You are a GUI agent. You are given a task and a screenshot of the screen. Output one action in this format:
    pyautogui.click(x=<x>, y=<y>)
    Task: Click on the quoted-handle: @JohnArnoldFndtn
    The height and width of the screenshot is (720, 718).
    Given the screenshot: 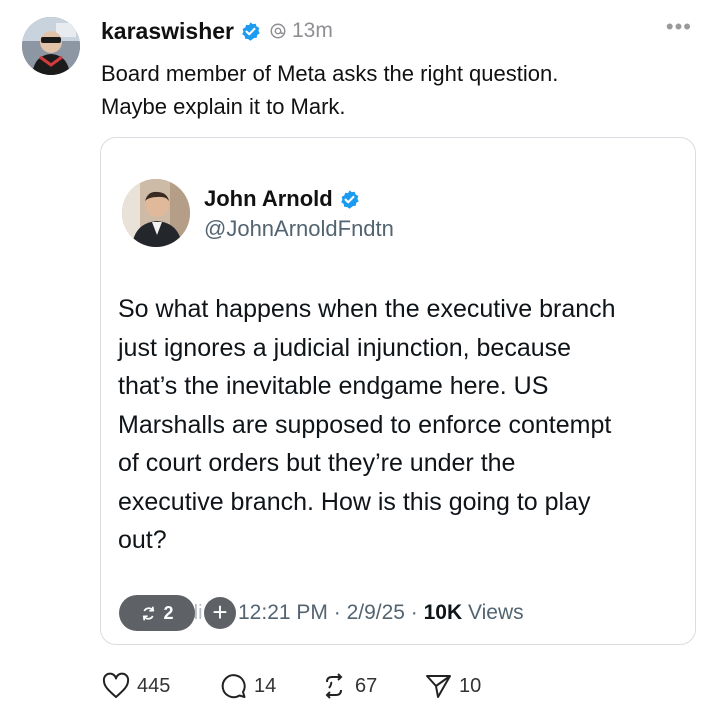 What is the action you would take?
    pyautogui.click(x=299, y=229)
    